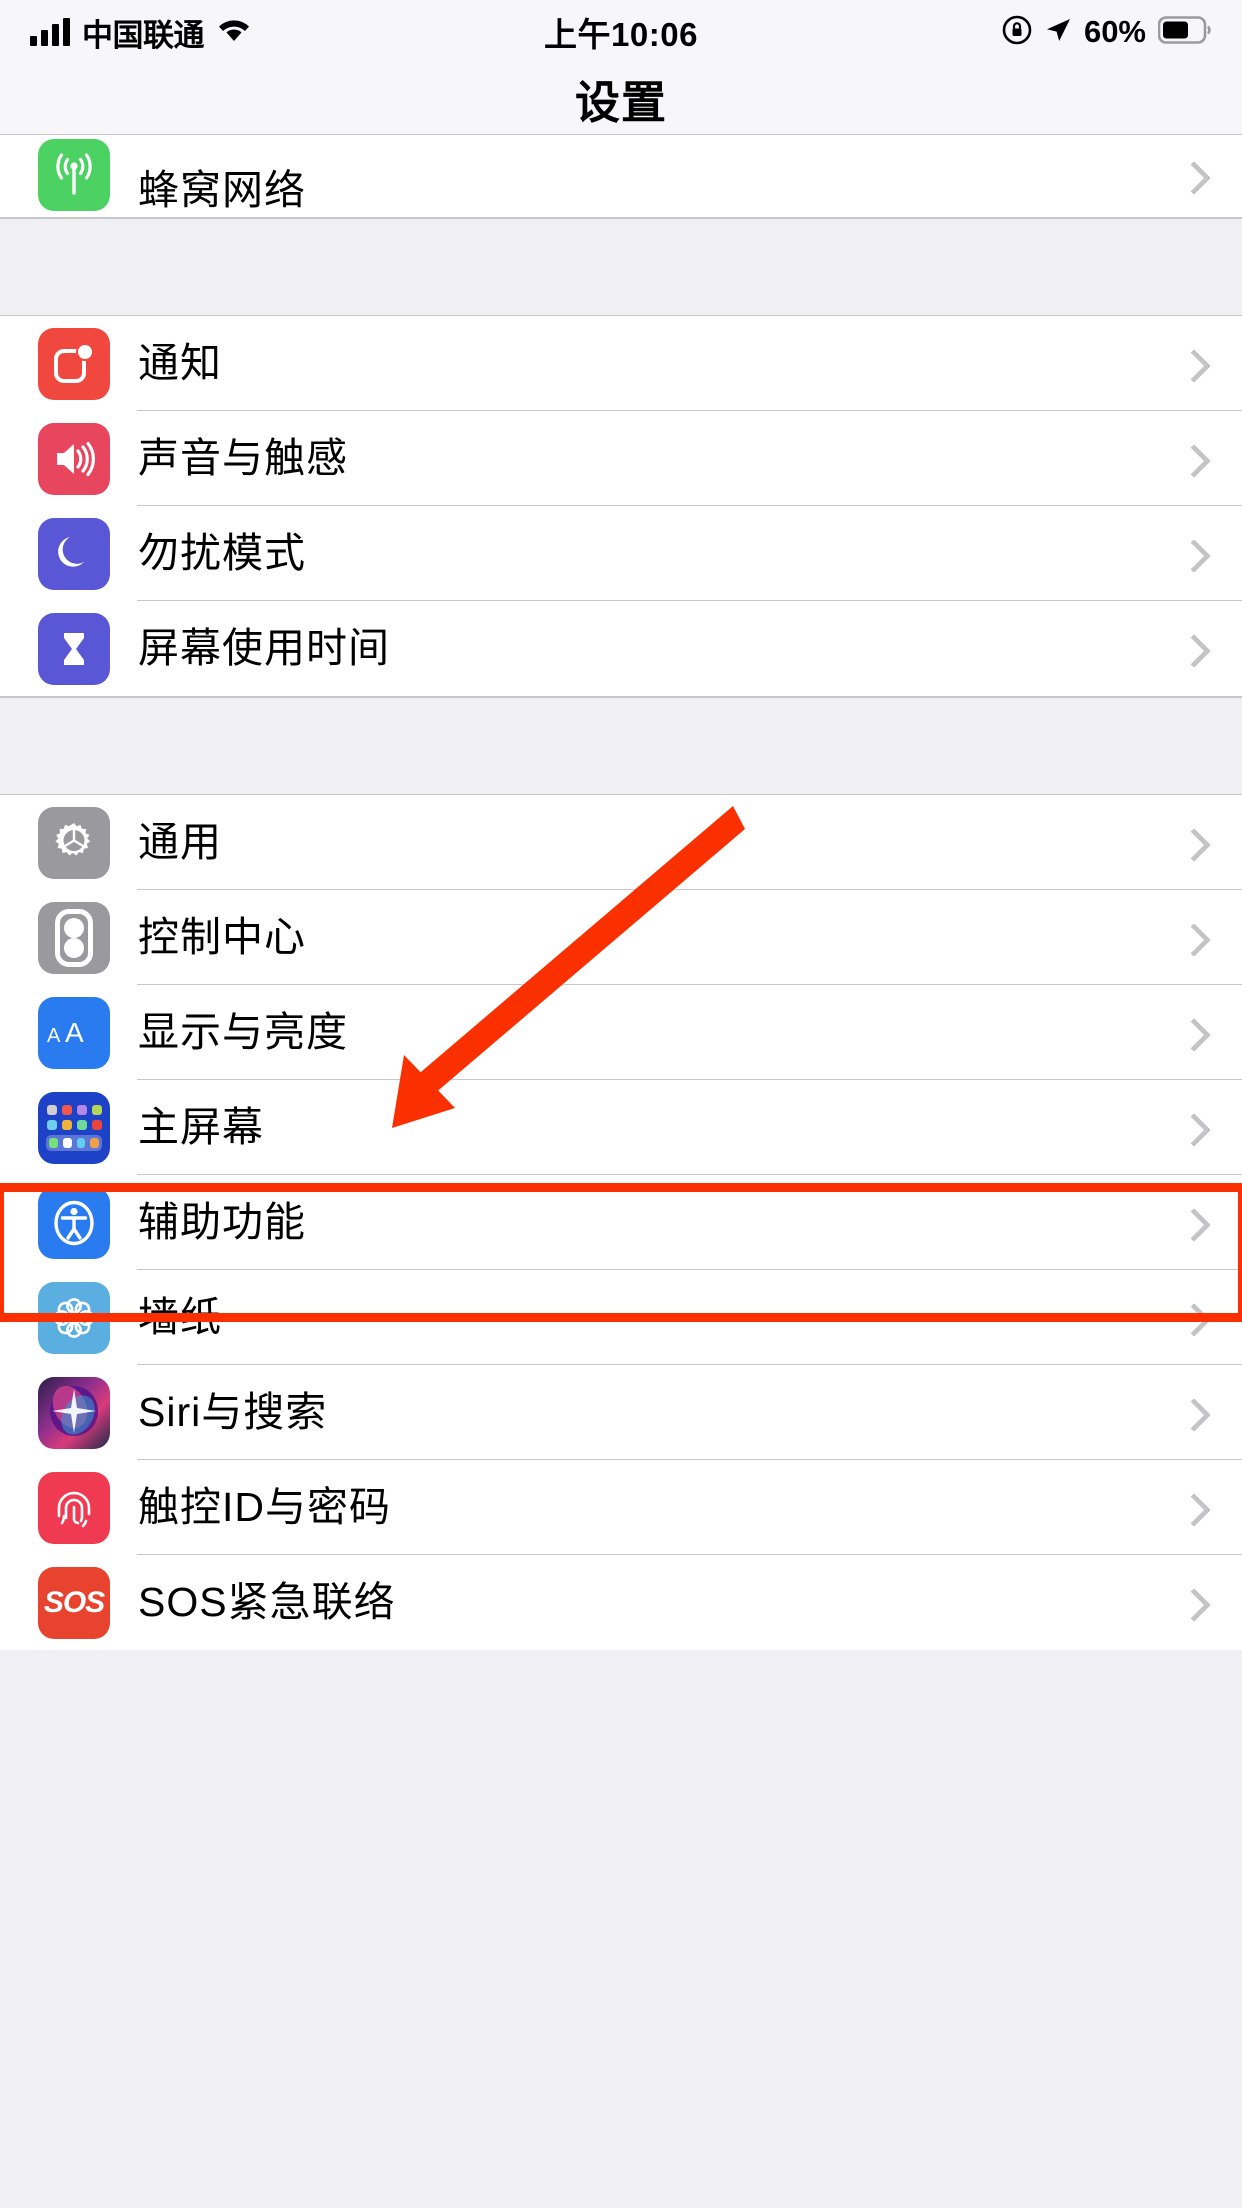  What do you see at coordinates (74, 1507) in the screenshot?
I see `fingerprint-icon` at bounding box center [74, 1507].